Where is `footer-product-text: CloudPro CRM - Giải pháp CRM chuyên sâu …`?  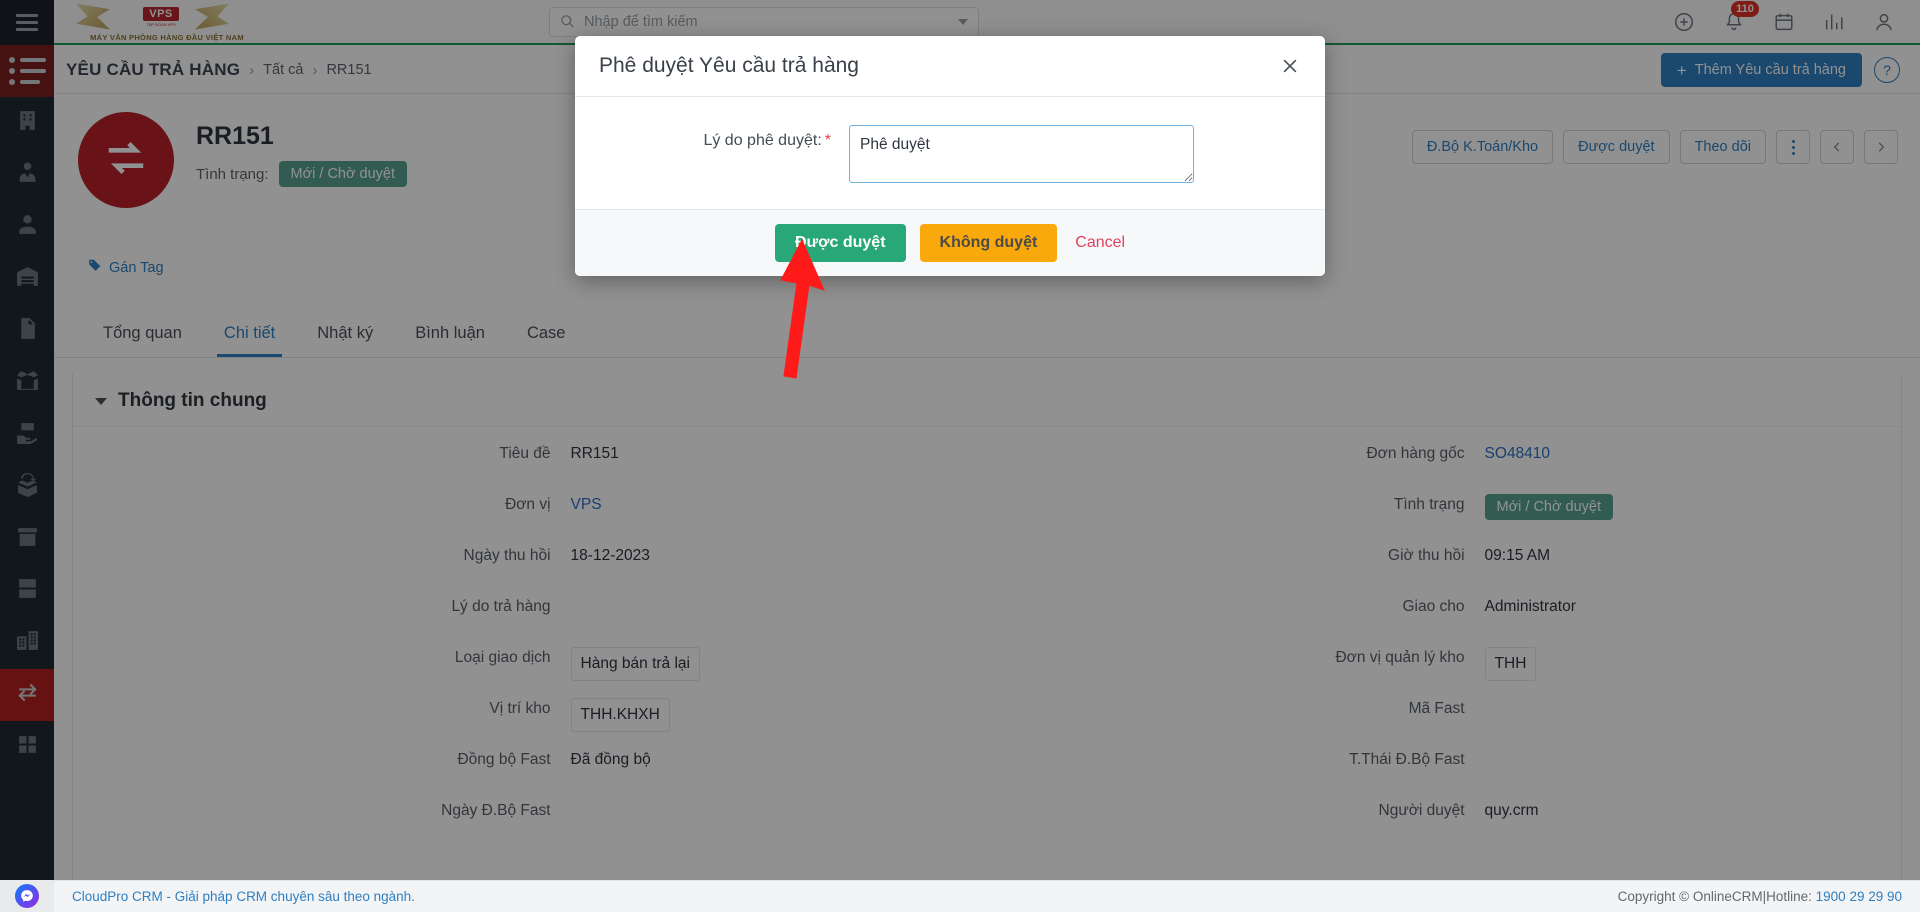
footer-product-text: CloudPro CRM - Giải pháp CRM chuyên sâu … is located at coordinates (243, 896).